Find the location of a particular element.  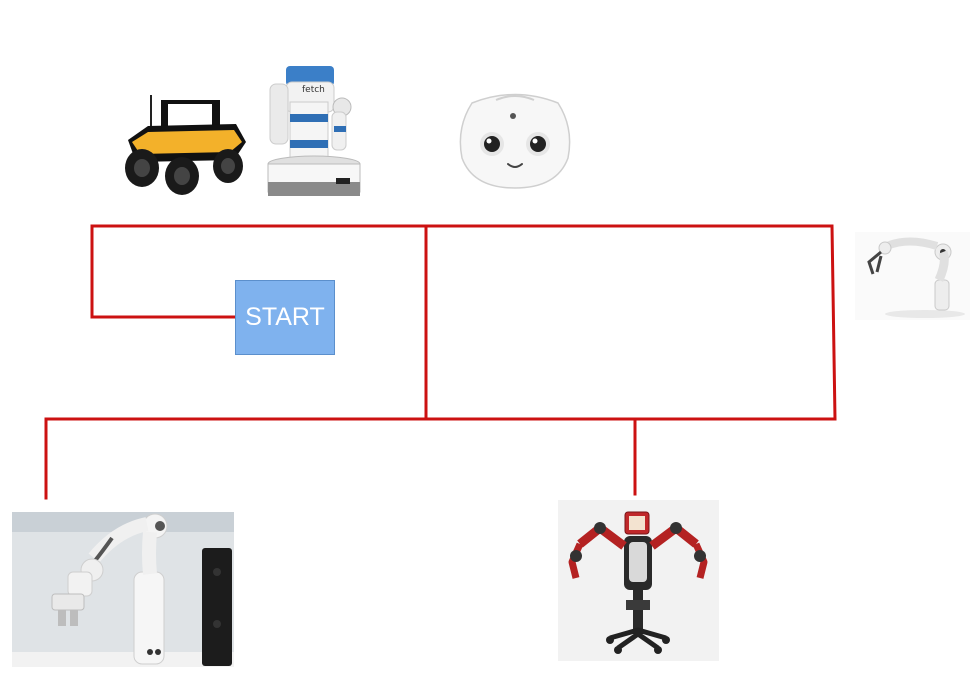

baxter-robot-icon is located at coordinates (638, 580).